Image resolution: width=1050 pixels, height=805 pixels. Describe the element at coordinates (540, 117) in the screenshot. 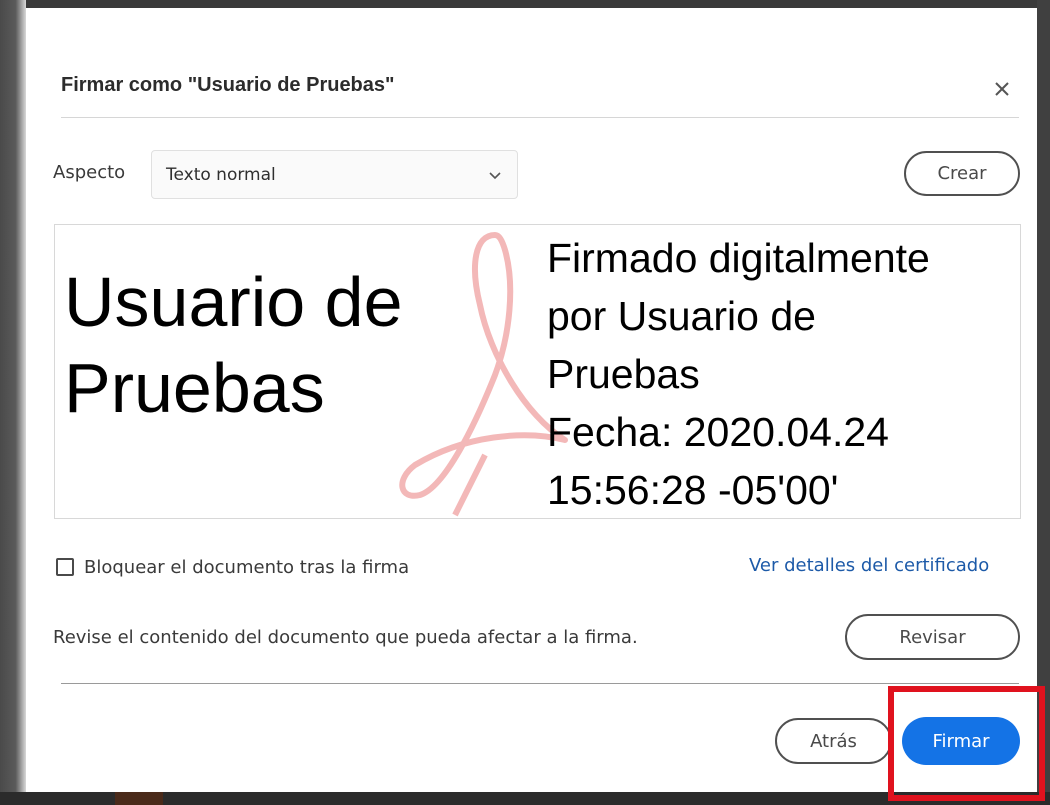

I see `header-divider` at that location.